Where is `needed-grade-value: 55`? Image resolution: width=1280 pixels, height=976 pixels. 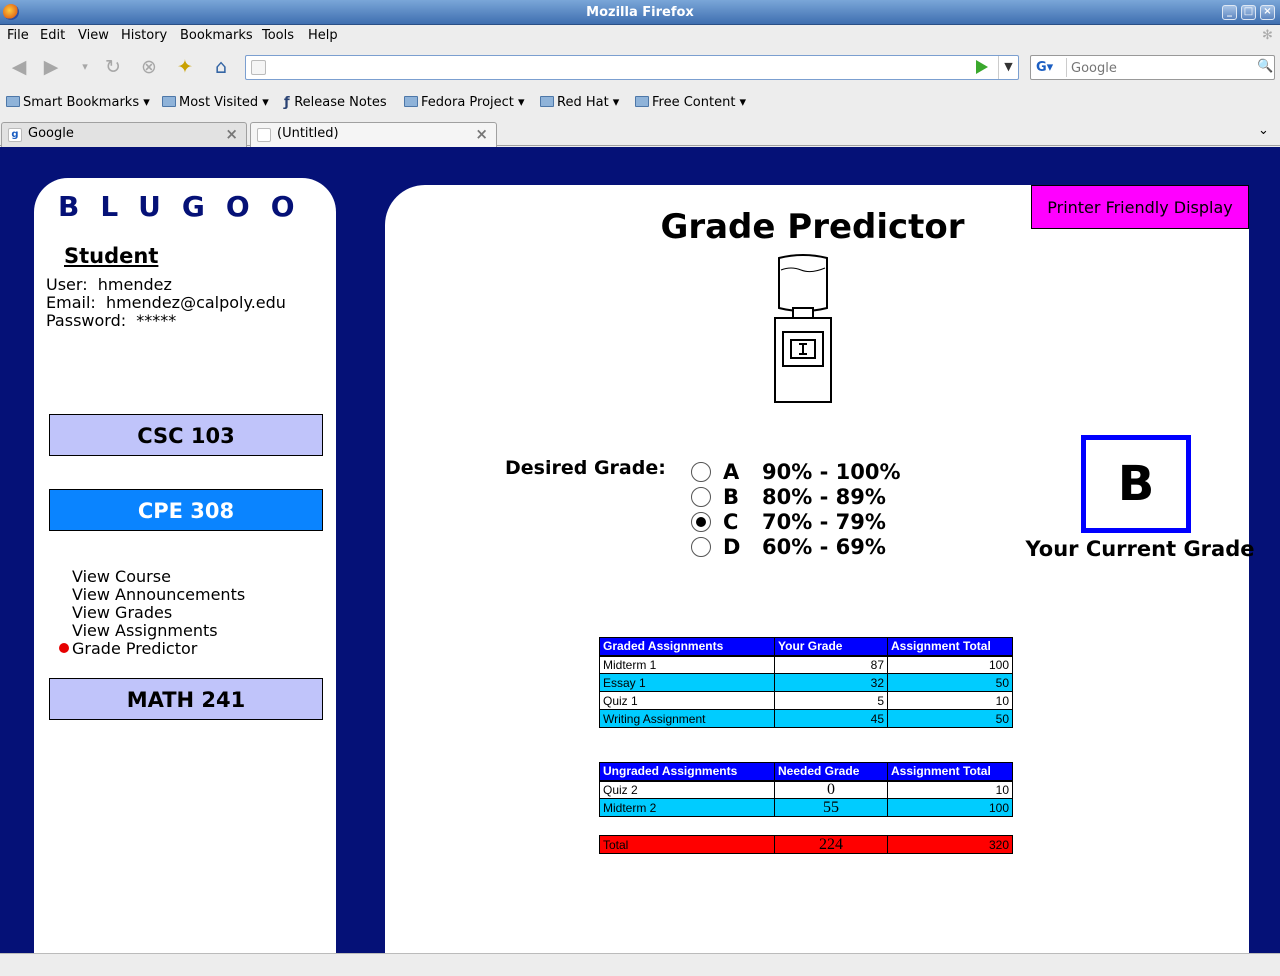 needed-grade-value: 55 is located at coordinates (831, 807).